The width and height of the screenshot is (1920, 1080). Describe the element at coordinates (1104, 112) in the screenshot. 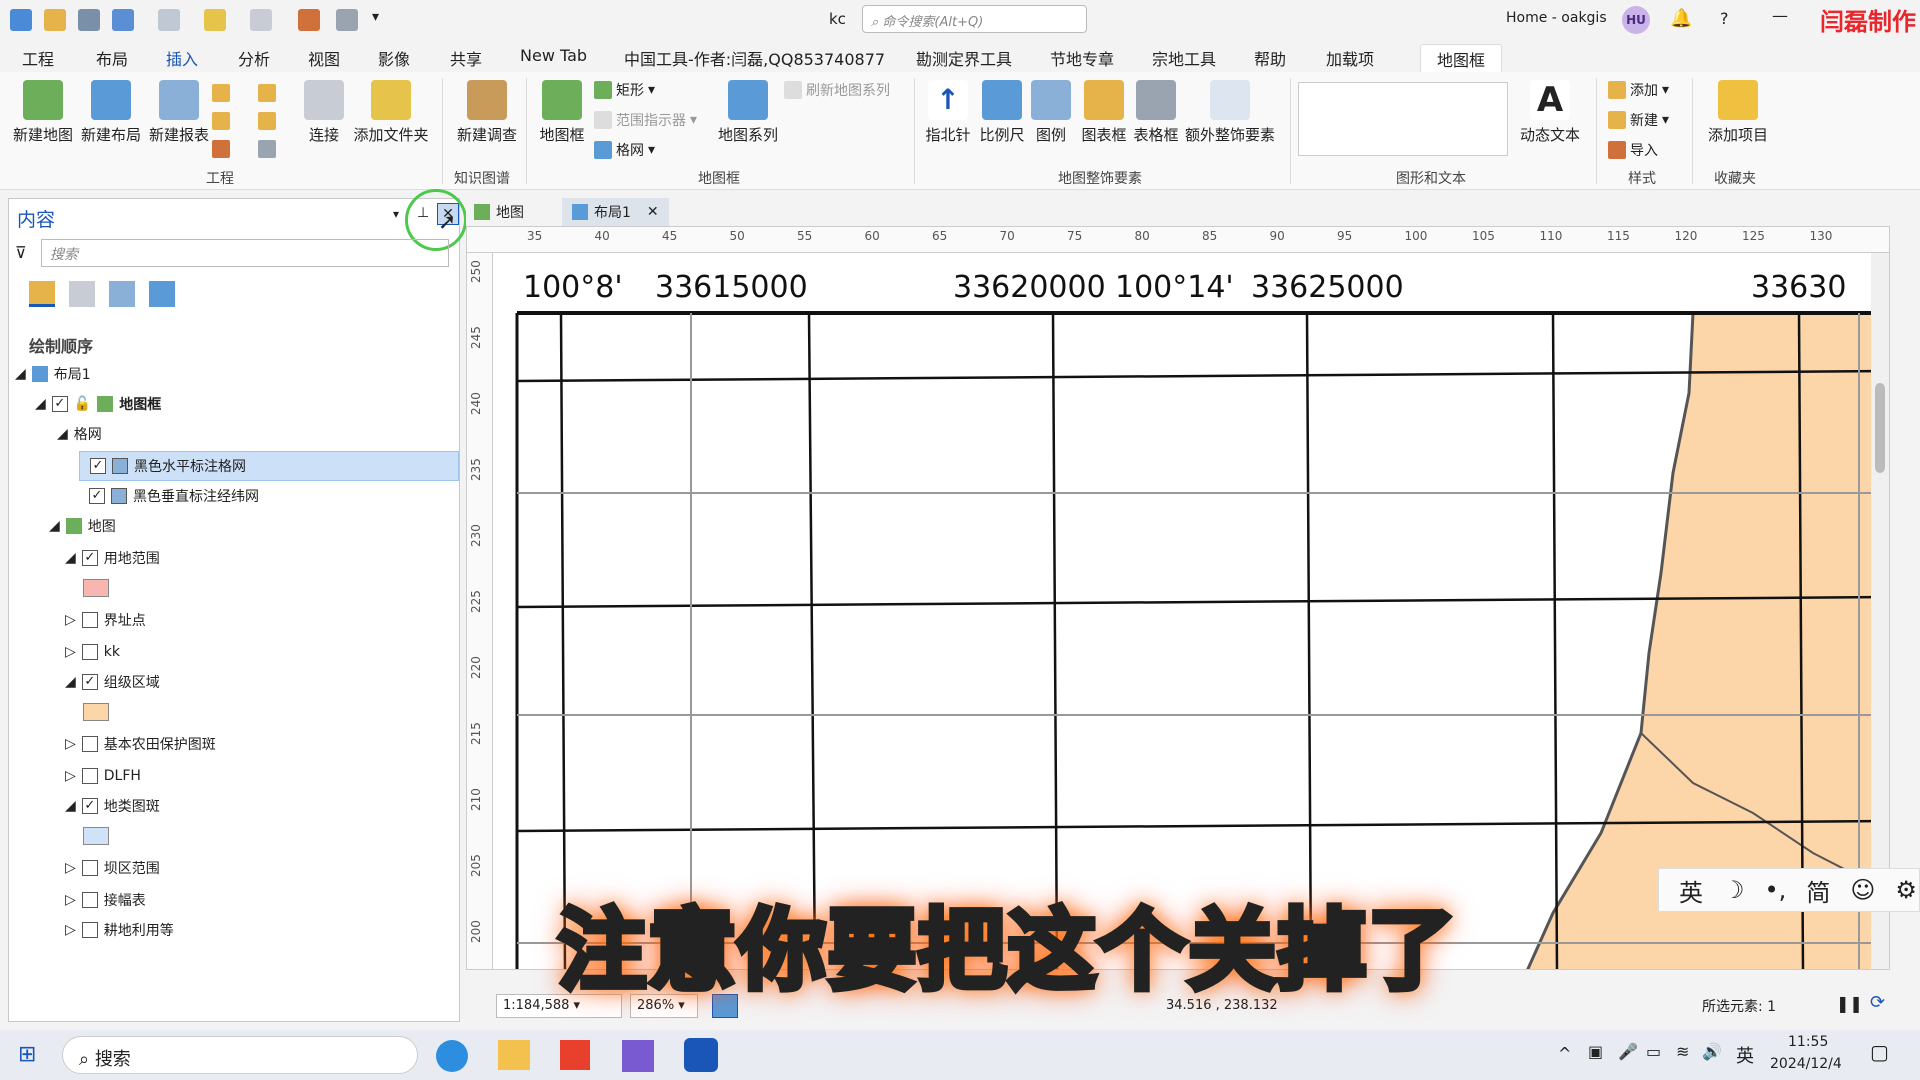

I see `chart-frame-button: 图表框` at that location.